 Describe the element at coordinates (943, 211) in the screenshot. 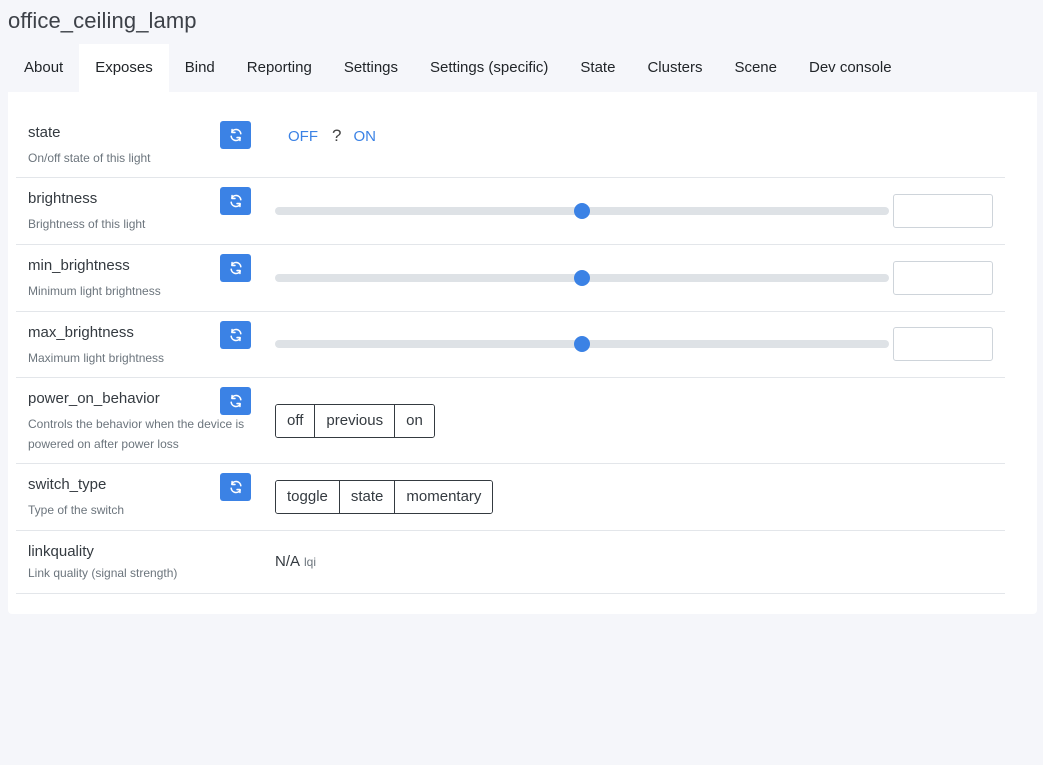

I see `brightness-input` at that location.